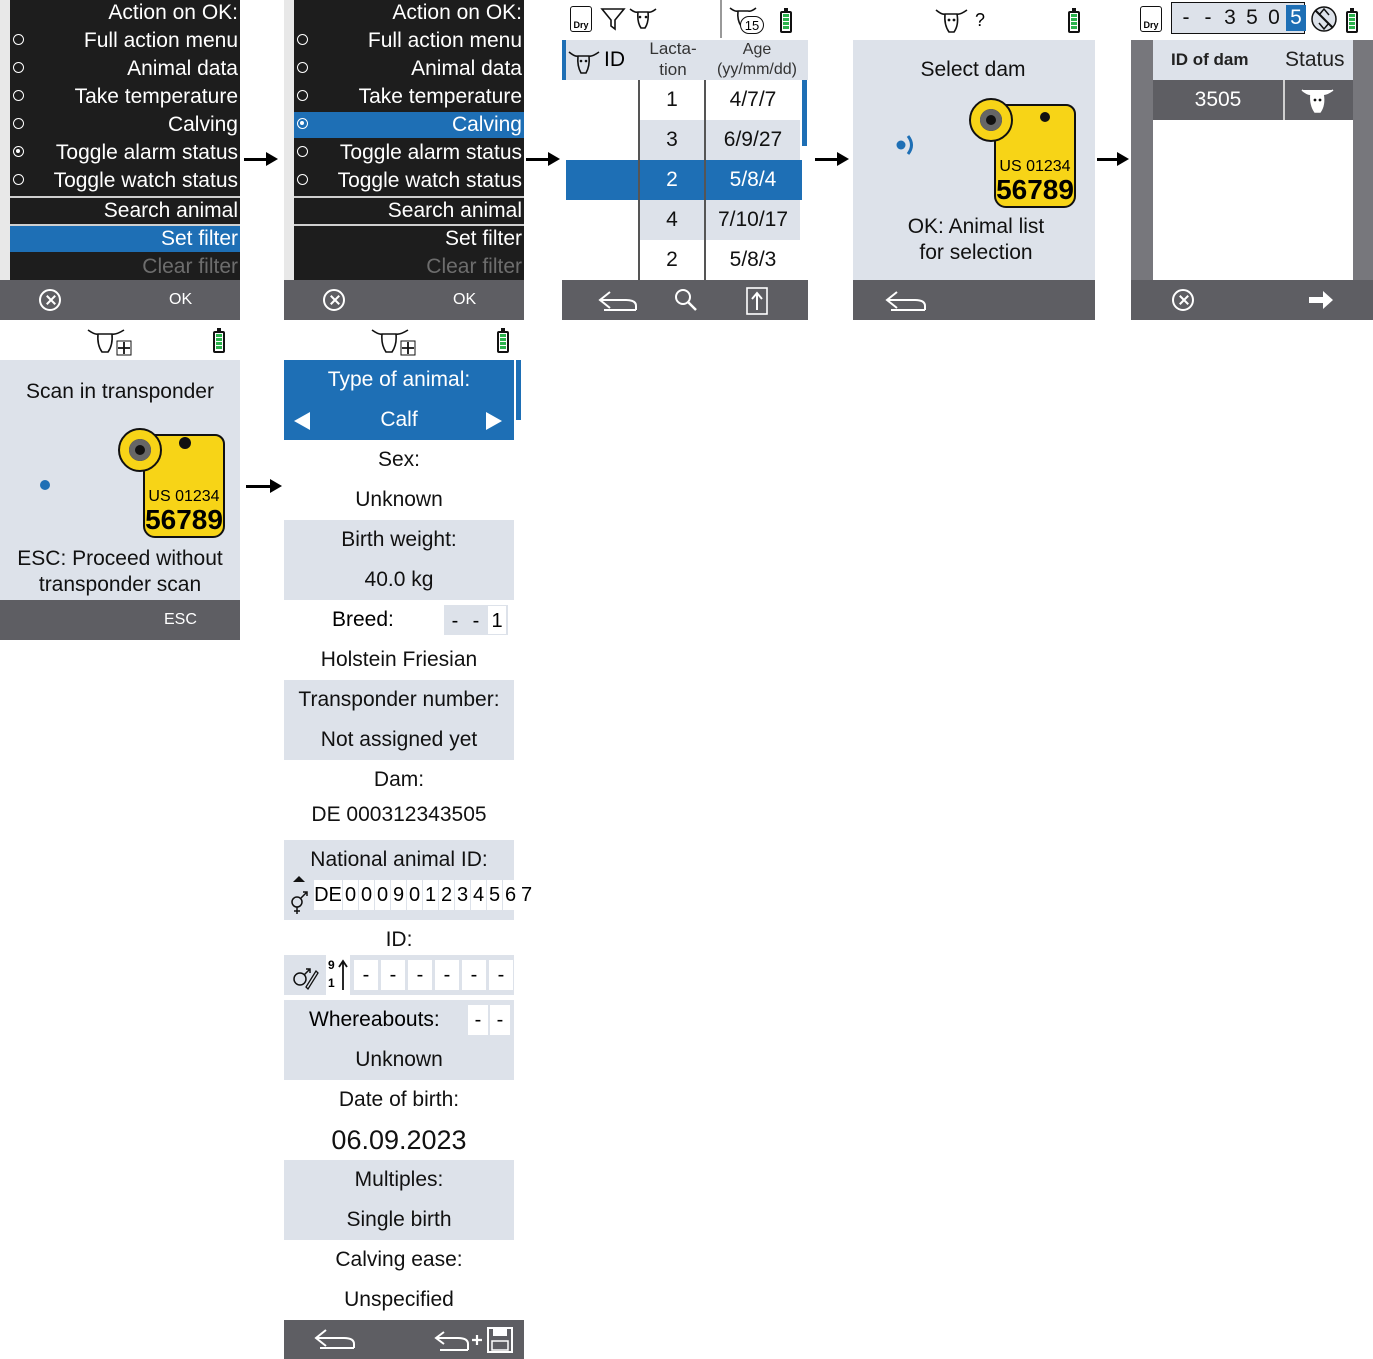  What do you see at coordinates (328, 895) in the screenshot?
I see `national-id-char: DE` at bounding box center [328, 895].